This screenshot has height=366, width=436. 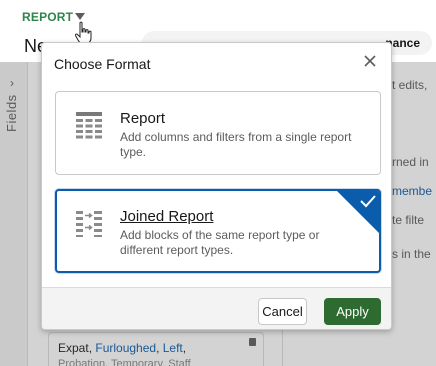 What do you see at coordinates (282, 311) in the screenshot?
I see `cancel-button: Cancel` at bounding box center [282, 311].